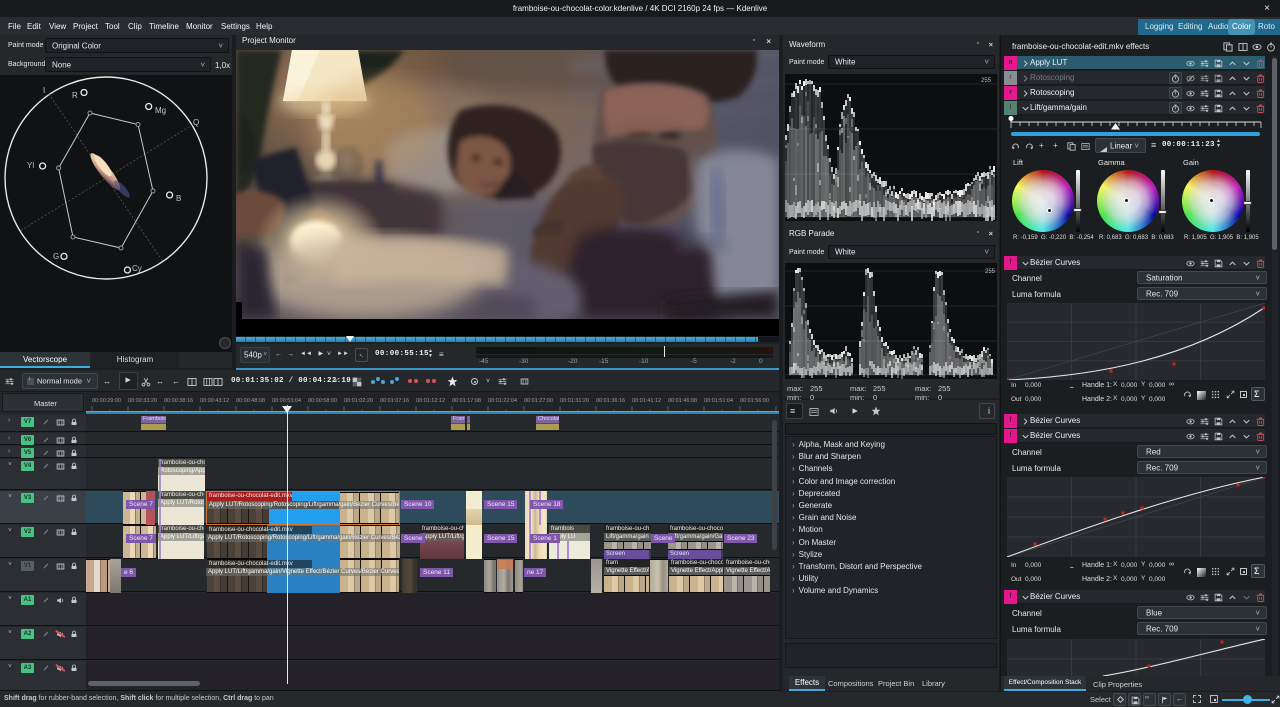  I want to click on svg-text: B, so click(178, 198).